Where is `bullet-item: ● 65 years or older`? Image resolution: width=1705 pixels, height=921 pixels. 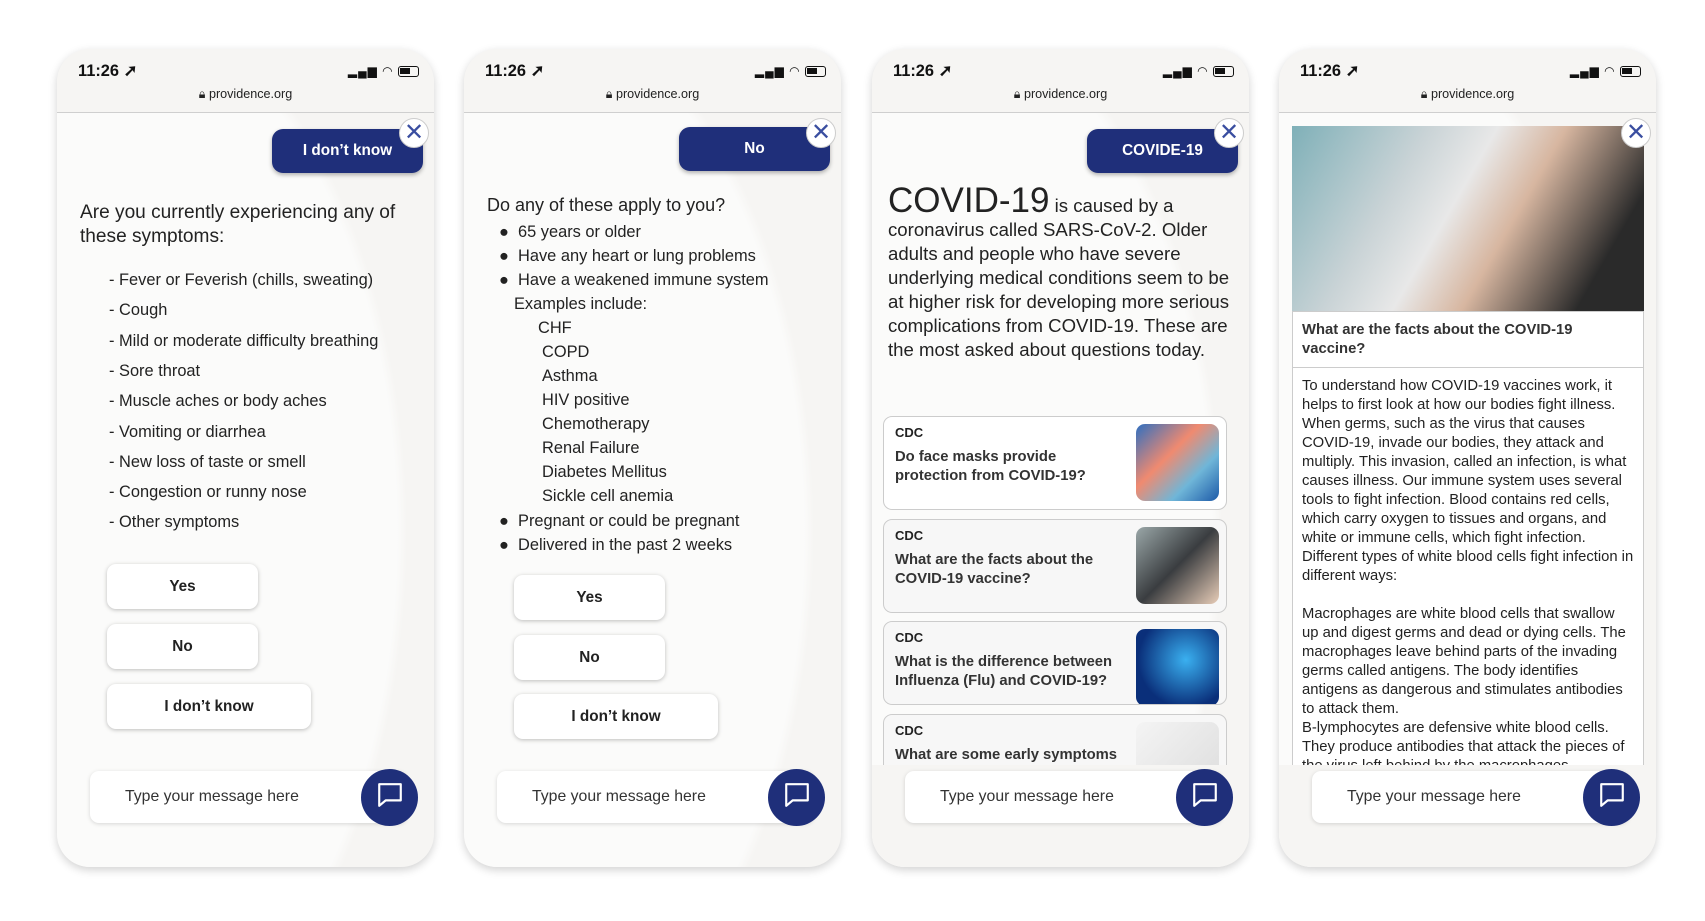 bullet-item: ● 65 years or older is located at coordinates (570, 232).